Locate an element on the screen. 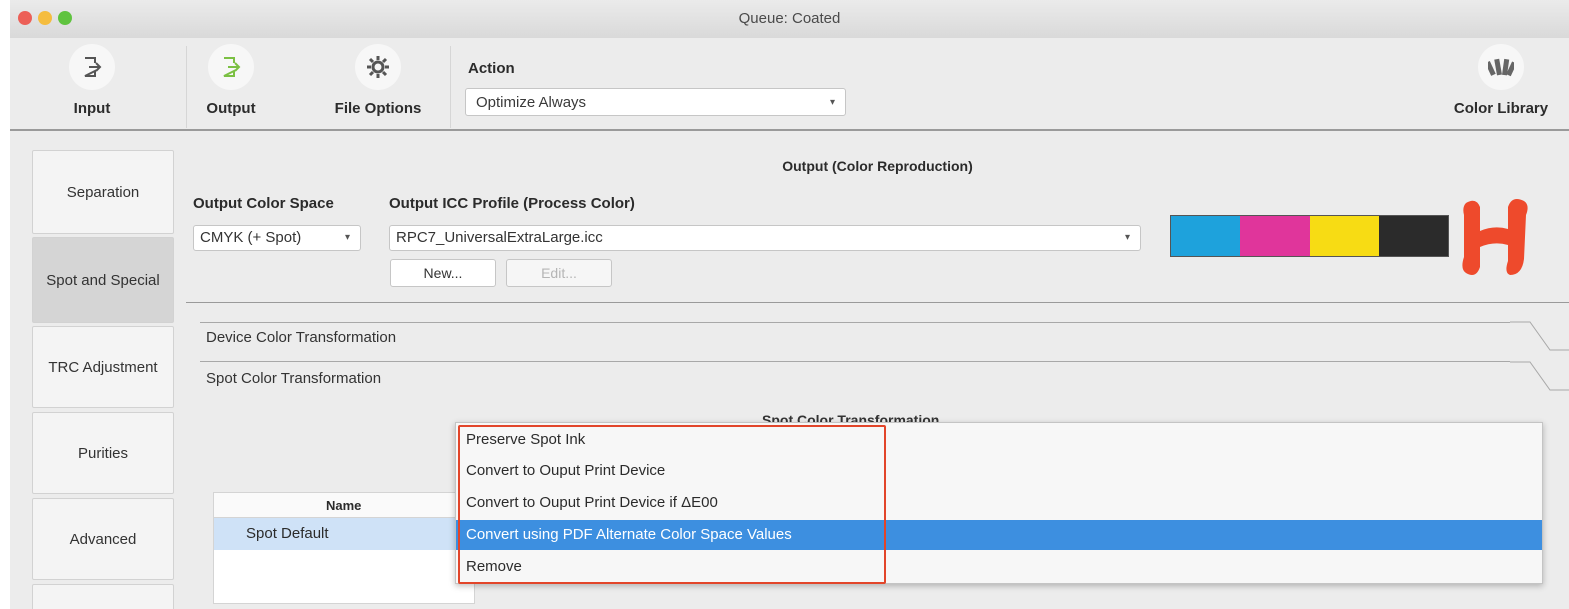  title-bar: Queue: Coated is located at coordinates (789, 19).